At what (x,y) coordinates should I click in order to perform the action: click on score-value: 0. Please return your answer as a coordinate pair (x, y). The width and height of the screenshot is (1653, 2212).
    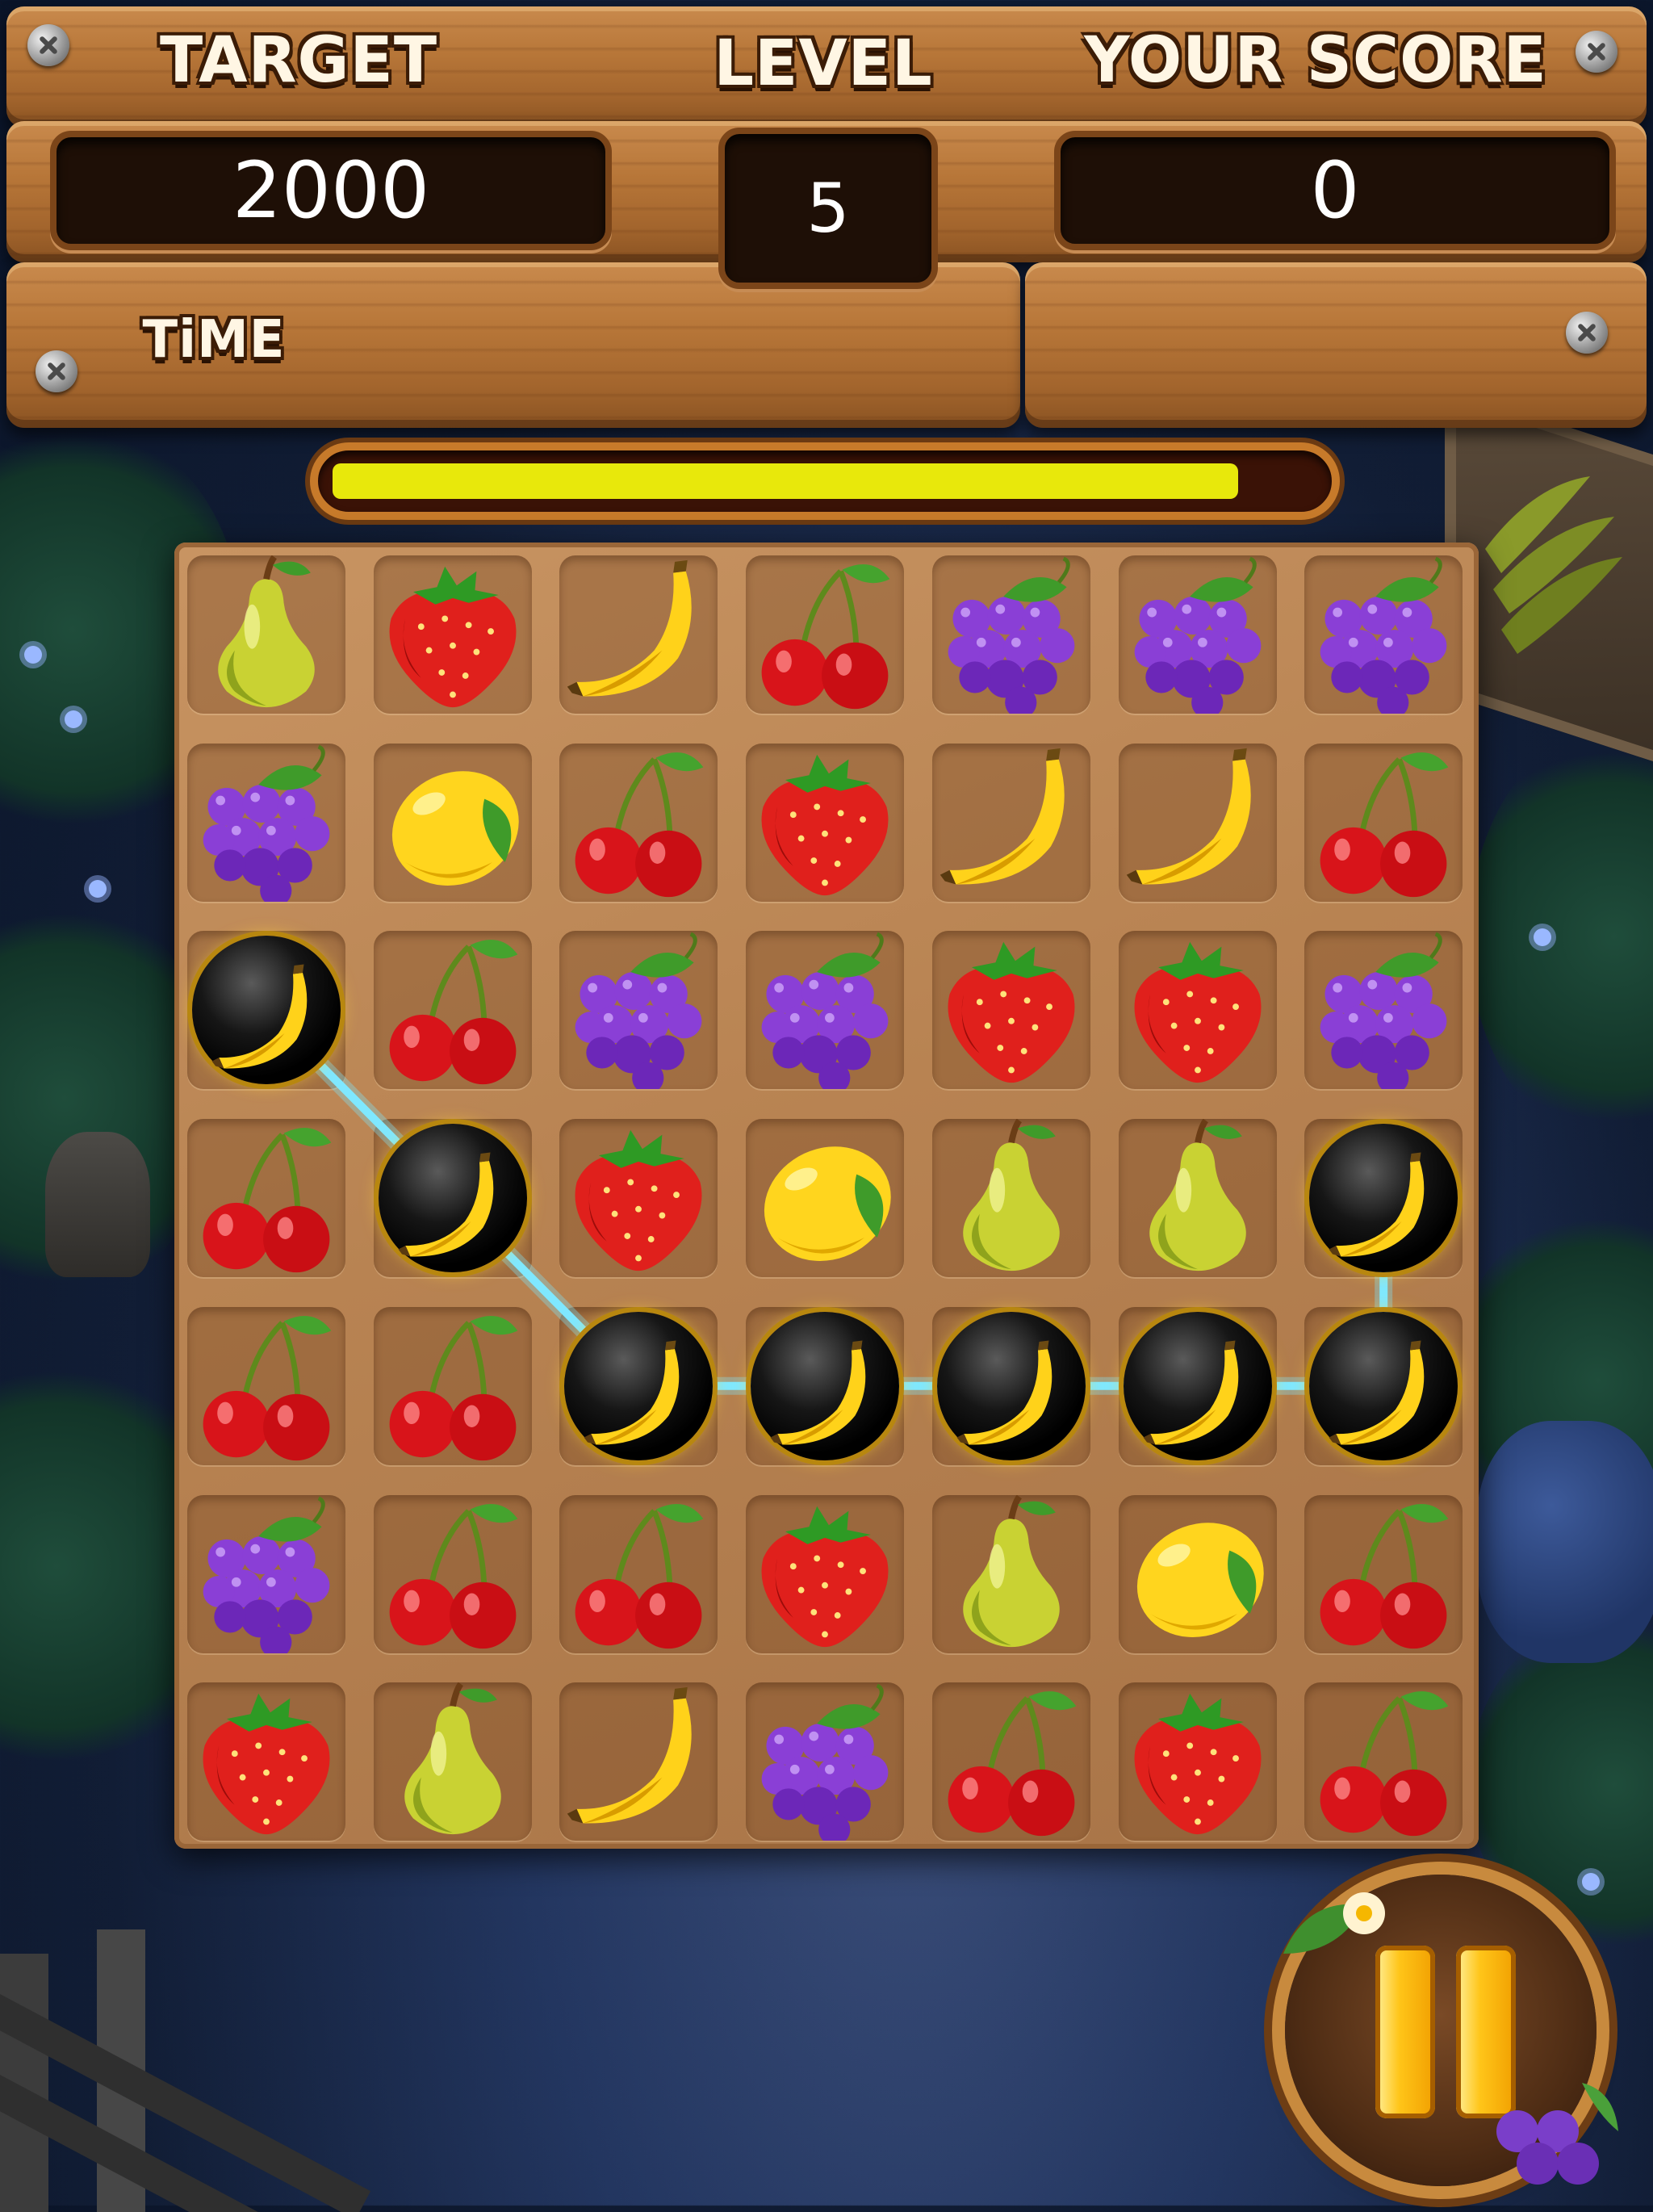
    Looking at the image, I should click on (1335, 190).